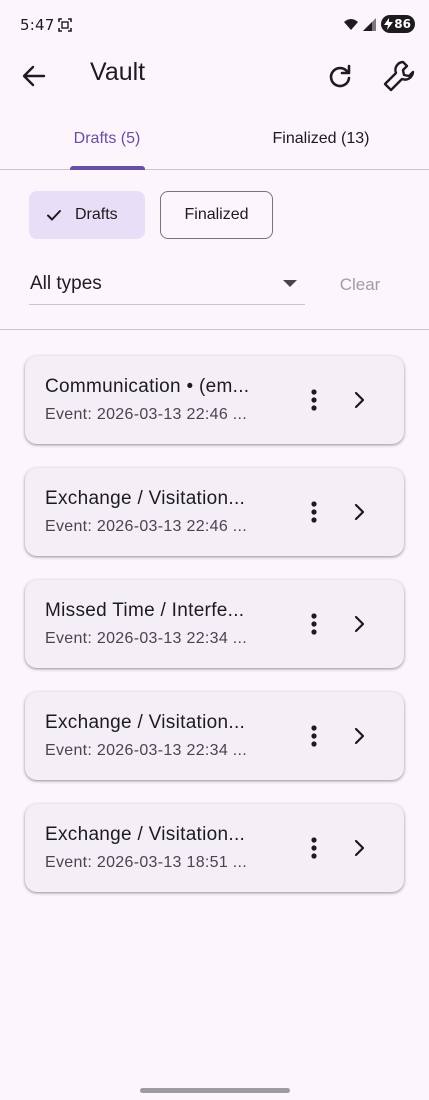 The width and height of the screenshot is (429, 1100). I want to click on battery-level: 86, so click(402, 24).